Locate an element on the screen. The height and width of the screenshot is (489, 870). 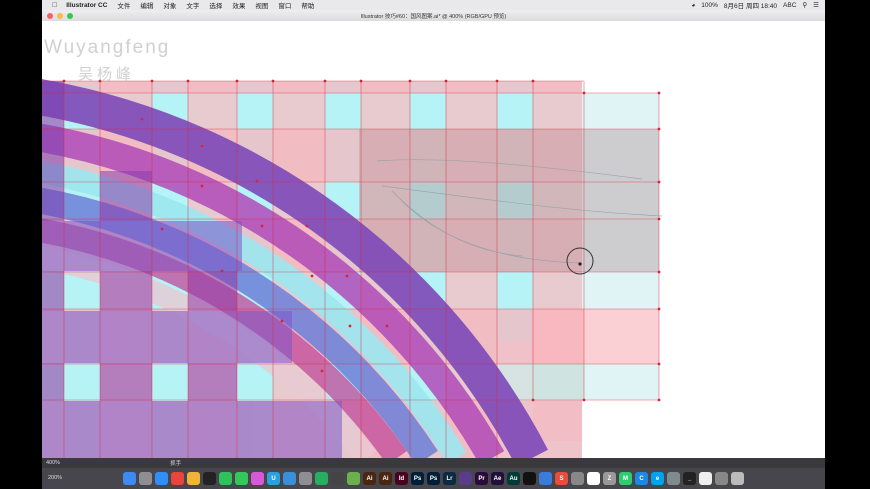
dock-zoom-label: 200% is located at coordinates (55, 478).